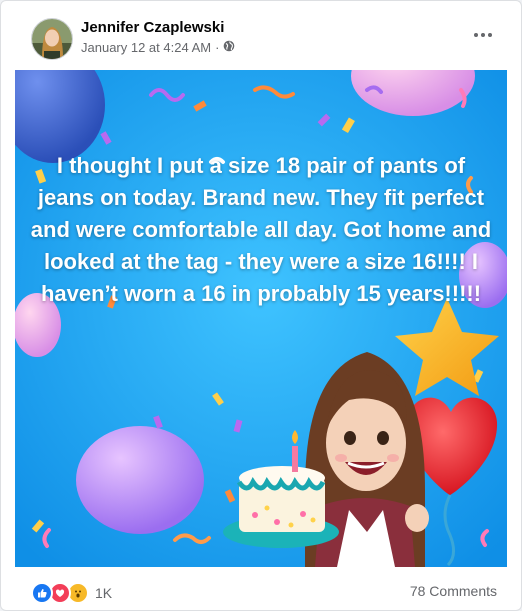  I want to click on author-name: Jennifer Czaplewski, so click(152, 27).